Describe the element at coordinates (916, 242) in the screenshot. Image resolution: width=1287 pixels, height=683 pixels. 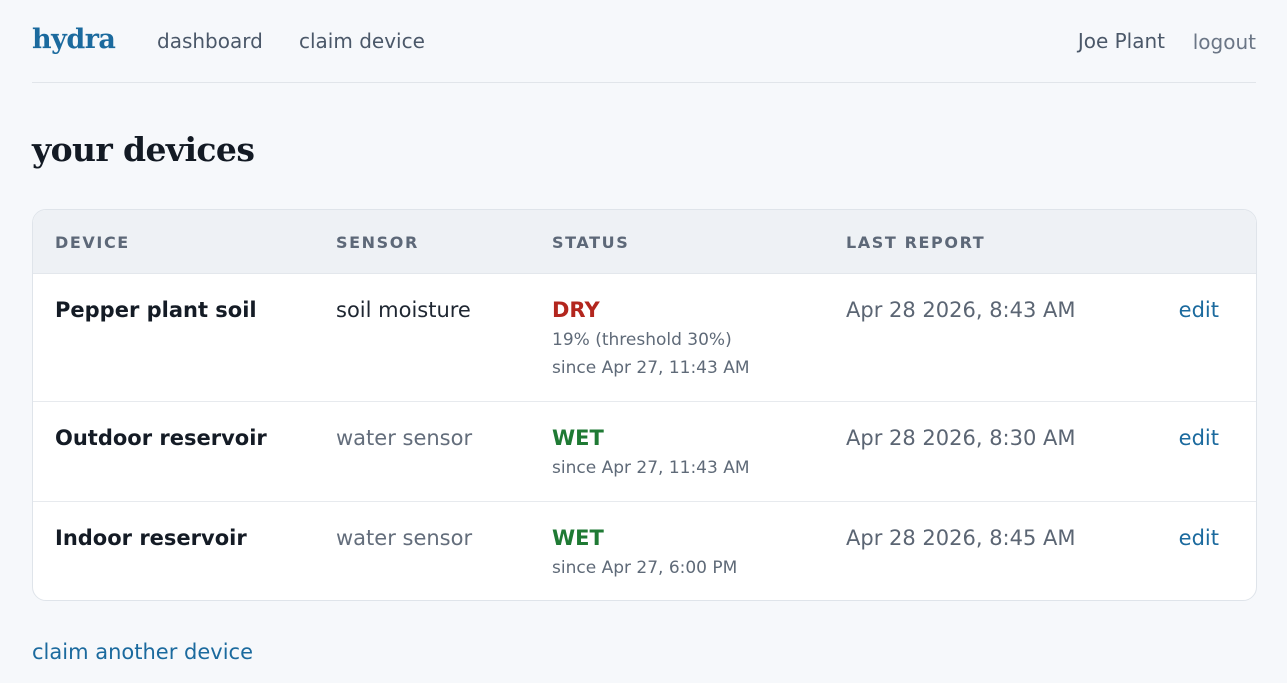
I see `column-header-last-report: LAST REPORT` at that location.